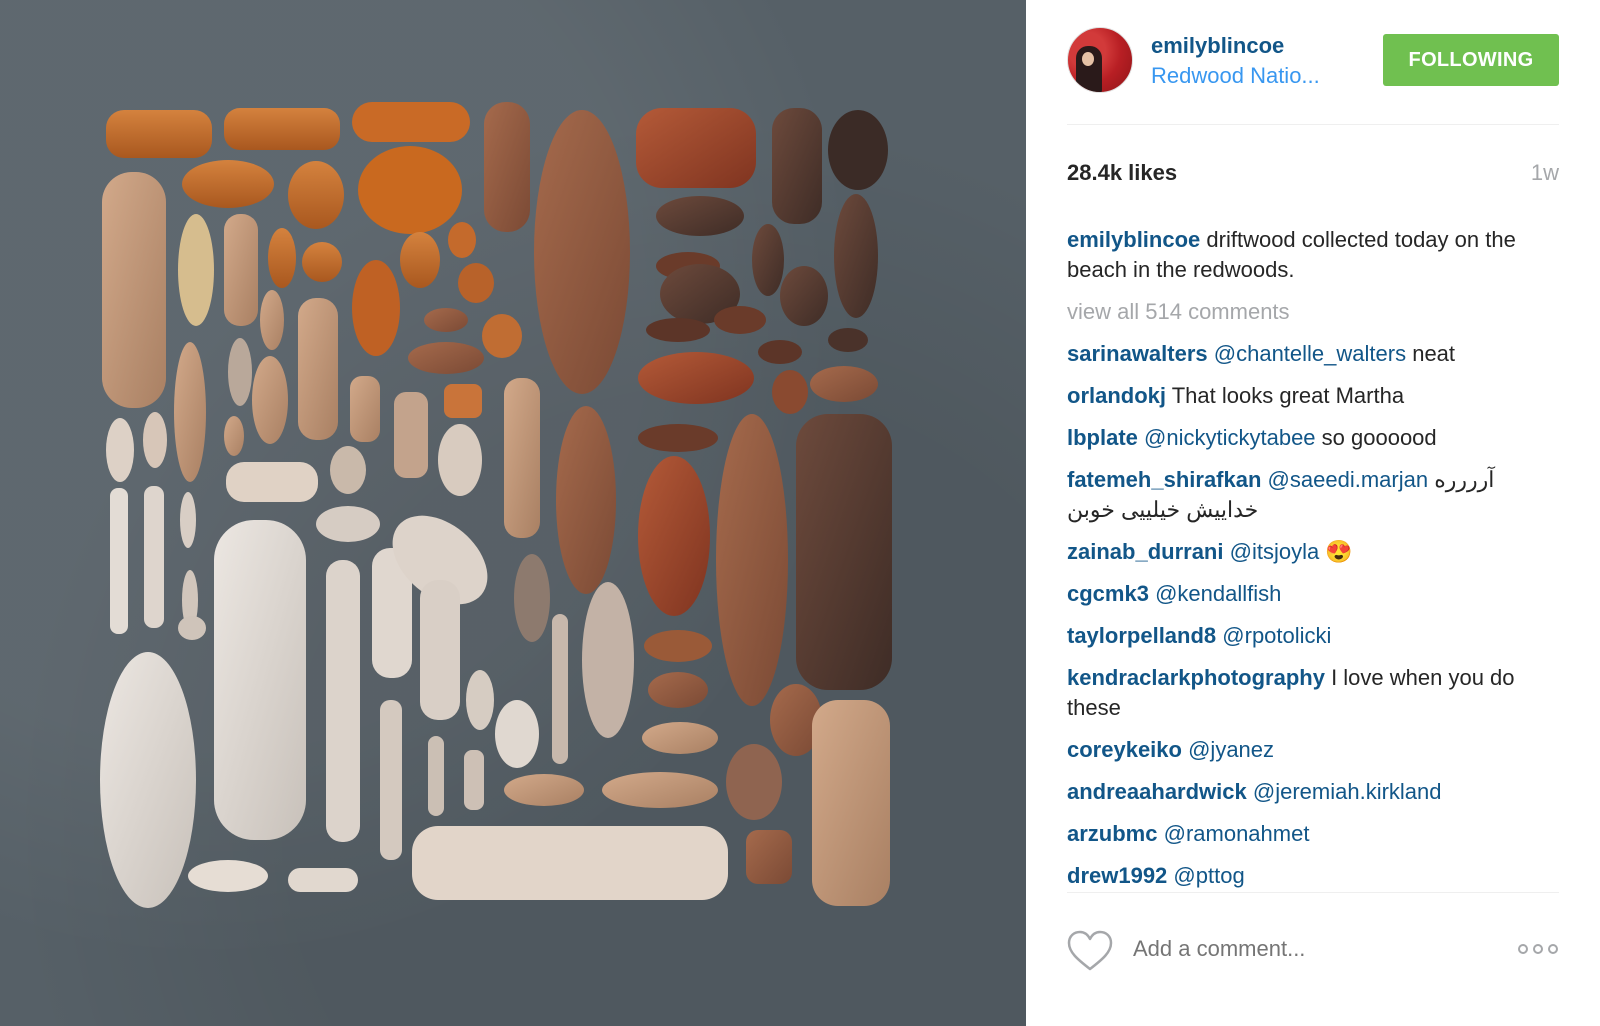 This screenshot has height=1026, width=1600. What do you see at coordinates (1133, 239) in the screenshot?
I see `caption-username: emilyblincoe` at bounding box center [1133, 239].